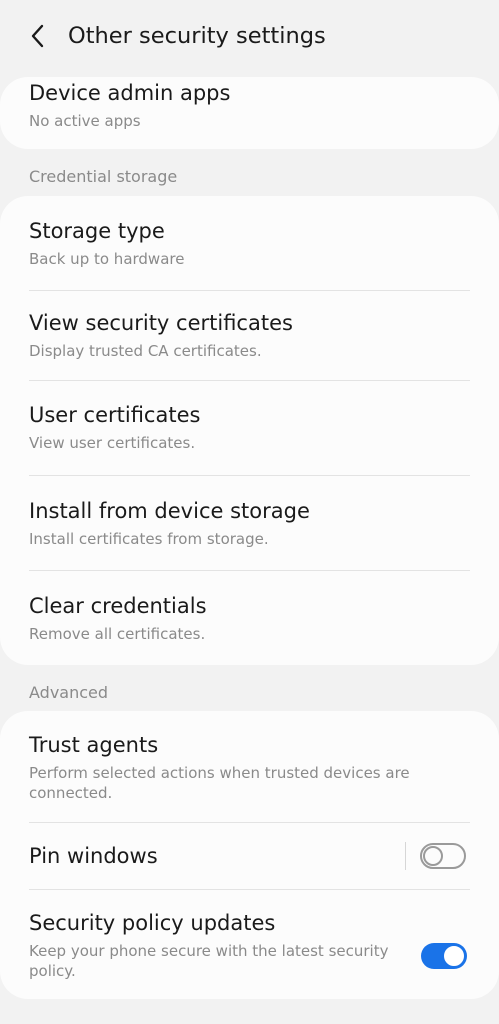  What do you see at coordinates (93, 856) in the screenshot?
I see `pin-windows-title: Pin windows` at bounding box center [93, 856].